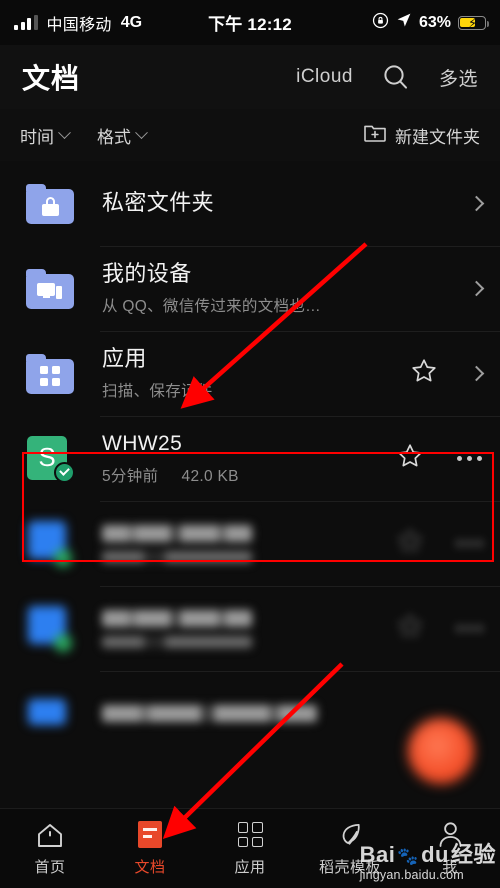 This screenshot has height=888, width=500. Describe the element at coordinates (150, 835) in the screenshot. I see `document-icon` at that location.